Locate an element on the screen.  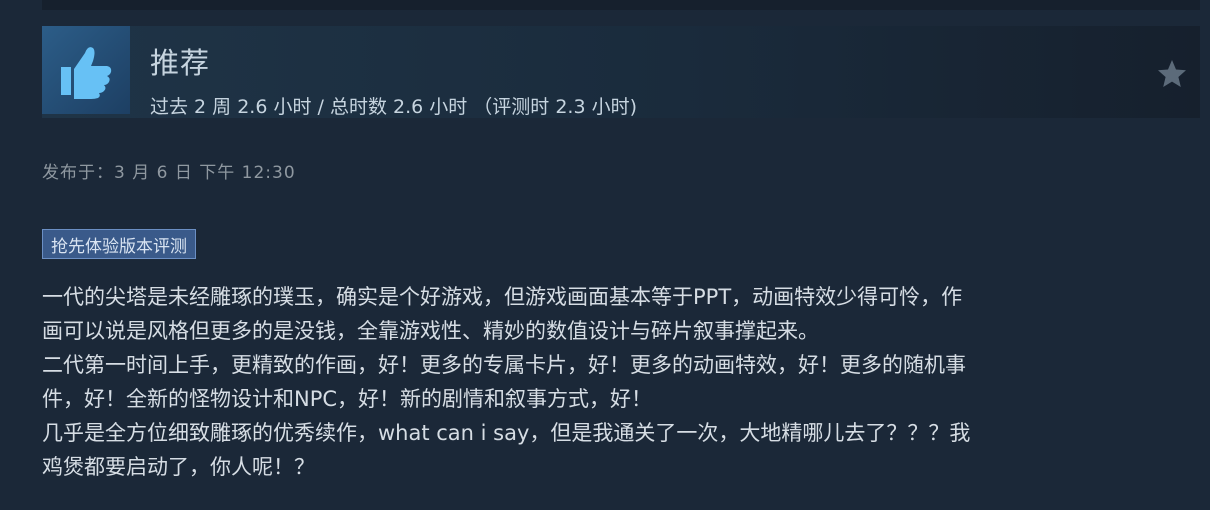
review-line: 画可以说是风格但更多的是没钱，全靠游戏性、精妙的数值设计与碎片叙事撑起来。 is located at coordinates (430, 331).